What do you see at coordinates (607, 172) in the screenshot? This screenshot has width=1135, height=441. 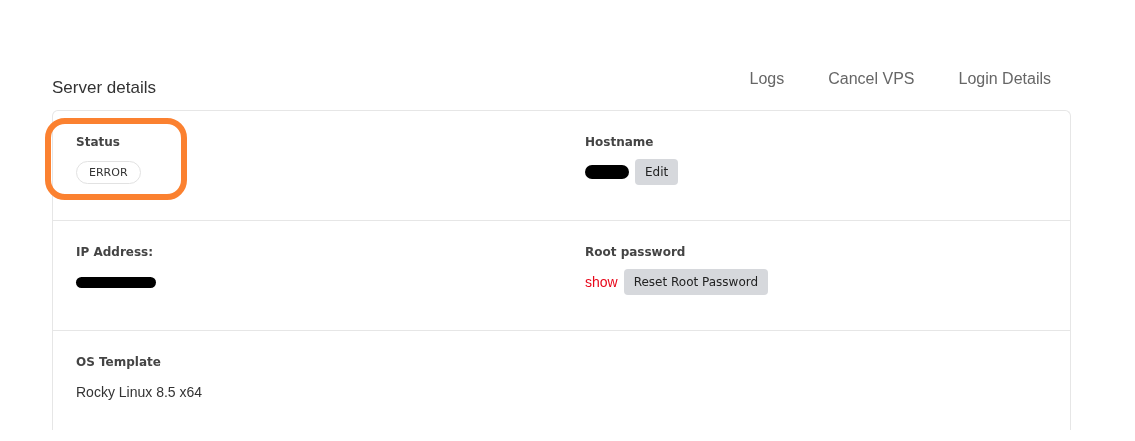 I see `redaction-mark` at bounding box center [607, 172].